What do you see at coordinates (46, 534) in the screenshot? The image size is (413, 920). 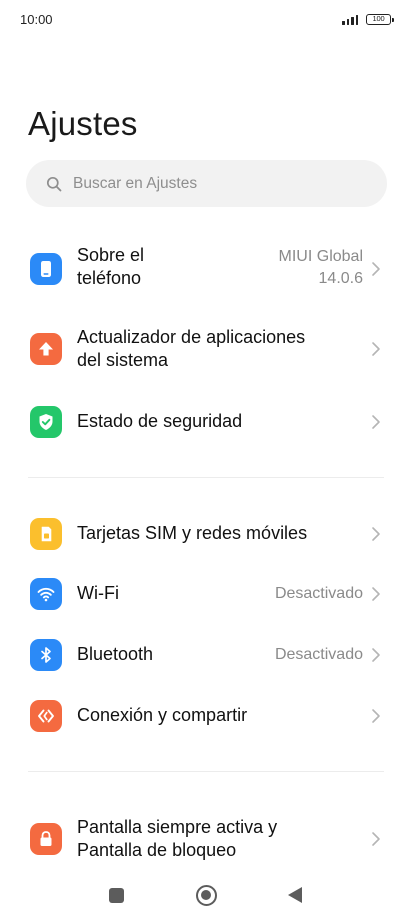 I see `sim-card-icon` at bounding box center [46, 534].